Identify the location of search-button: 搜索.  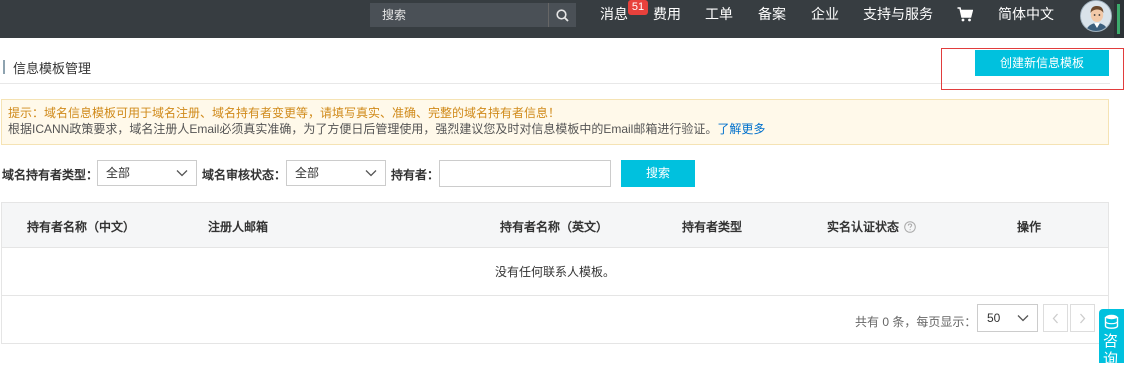
(658, 173).